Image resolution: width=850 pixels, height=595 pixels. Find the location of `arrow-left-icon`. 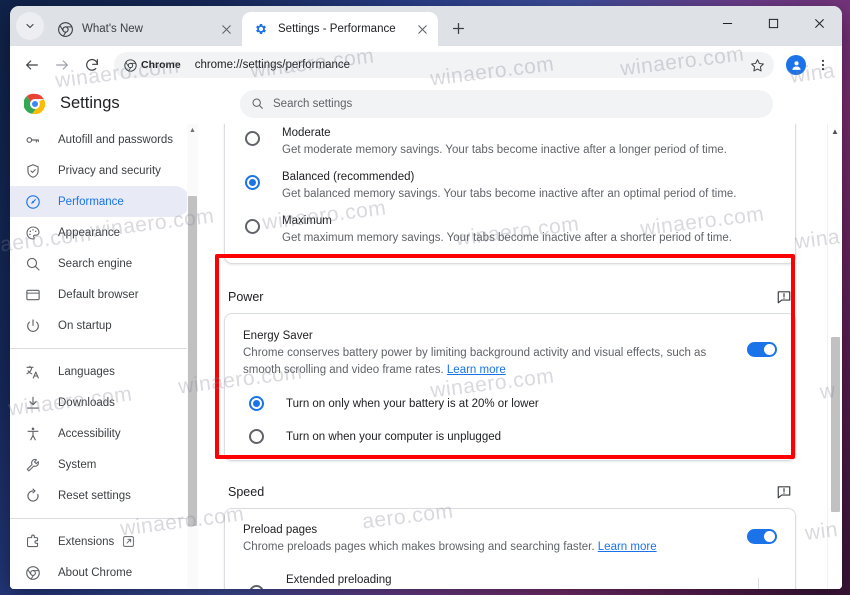

arrow-left-icon is located at coordinates (32, 65).